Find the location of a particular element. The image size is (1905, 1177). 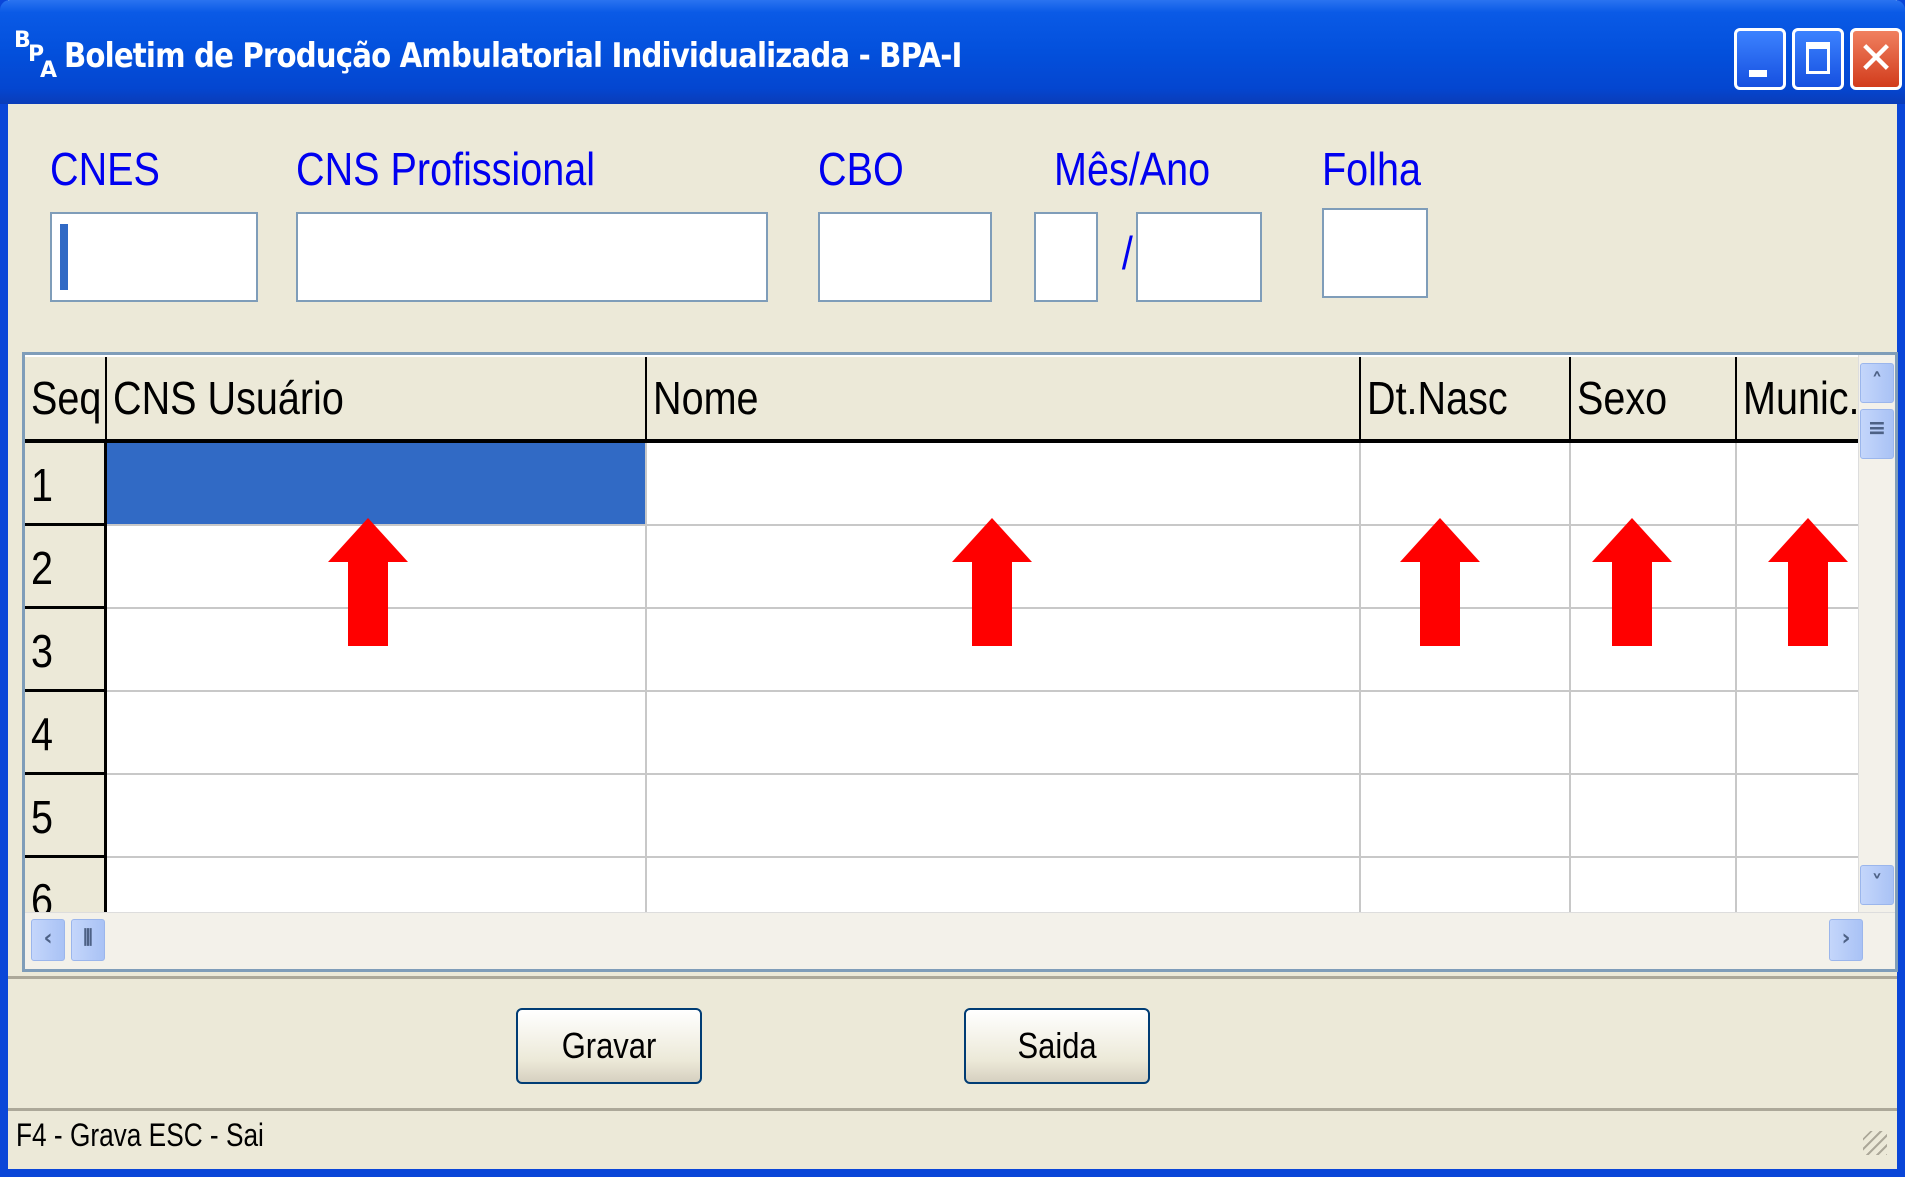

row-header: 2 is located at coordinates (66, 567).